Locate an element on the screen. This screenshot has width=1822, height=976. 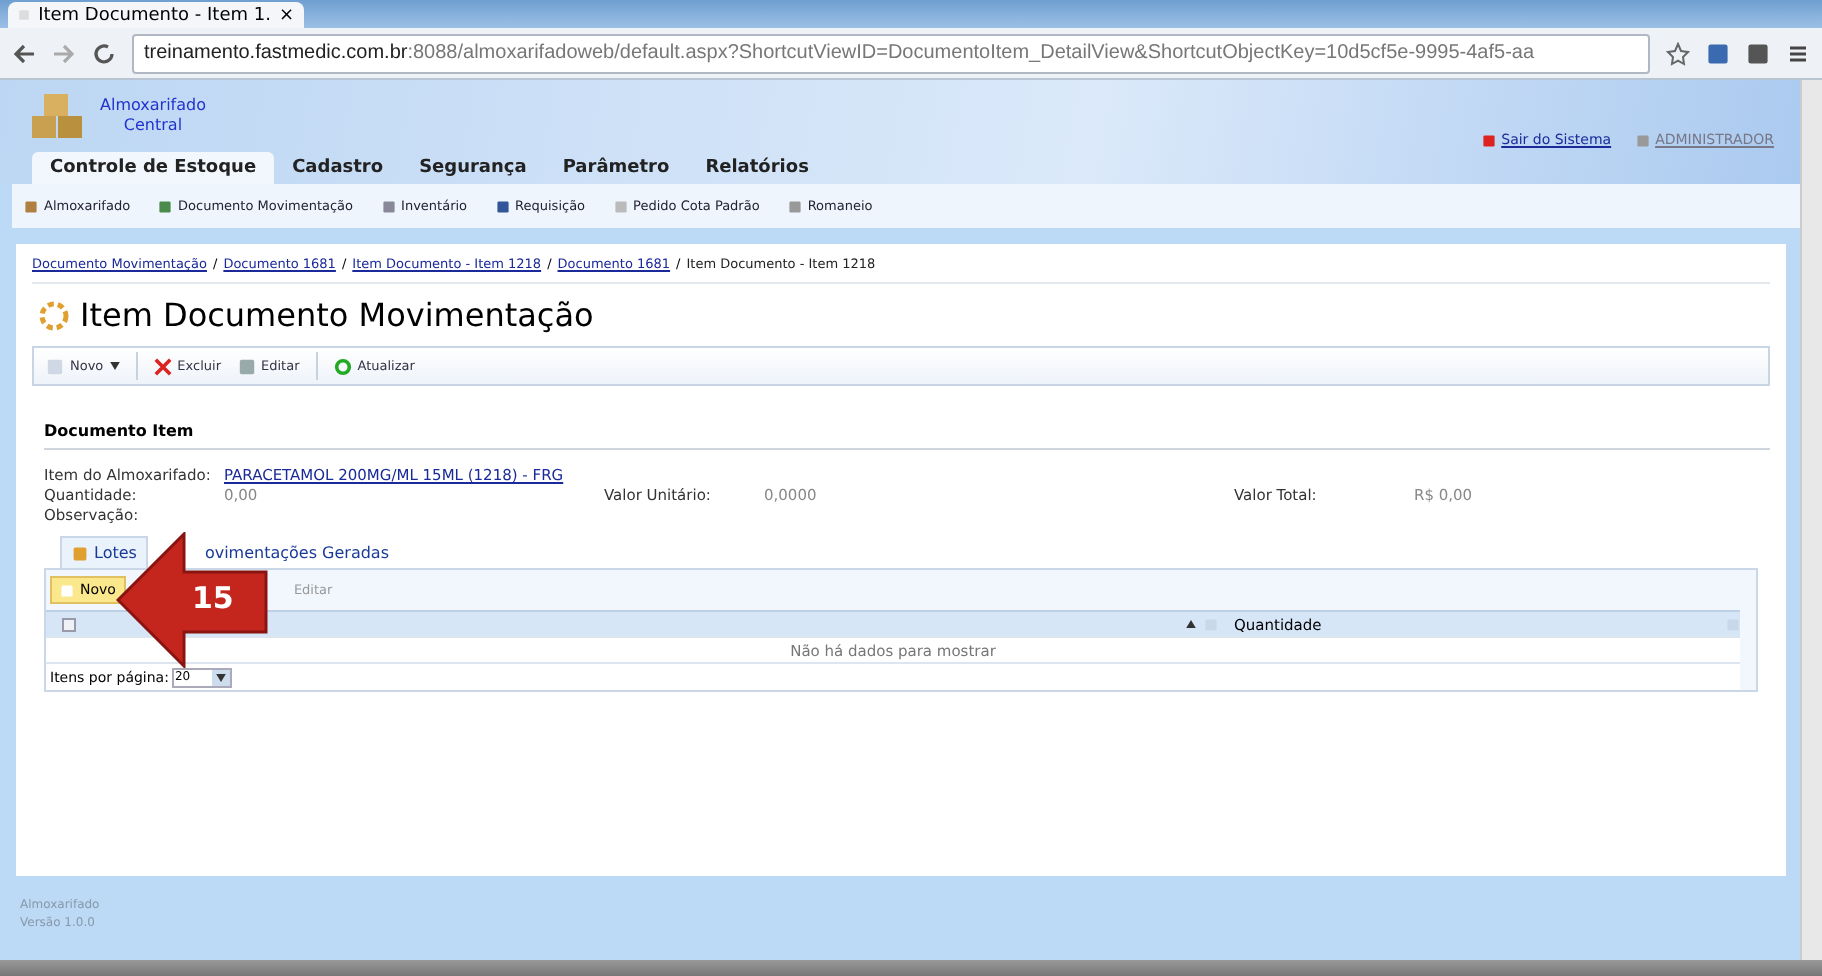
sort-icon is located at coordinates (1191, 624).